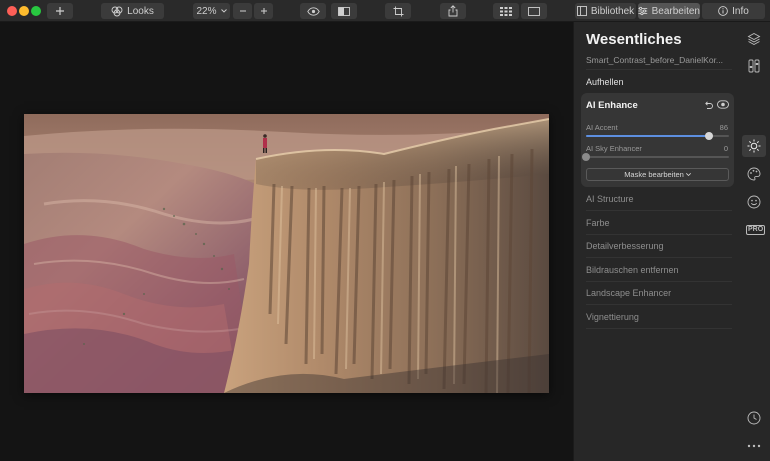  I want to click on layers-icon, so click(754, 39).